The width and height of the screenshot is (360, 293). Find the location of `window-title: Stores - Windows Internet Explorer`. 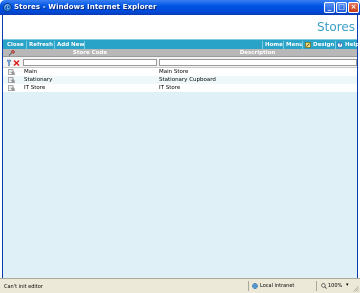

window-title: Stores - Windows Internet Explorer is located at coordinates (85, 7).